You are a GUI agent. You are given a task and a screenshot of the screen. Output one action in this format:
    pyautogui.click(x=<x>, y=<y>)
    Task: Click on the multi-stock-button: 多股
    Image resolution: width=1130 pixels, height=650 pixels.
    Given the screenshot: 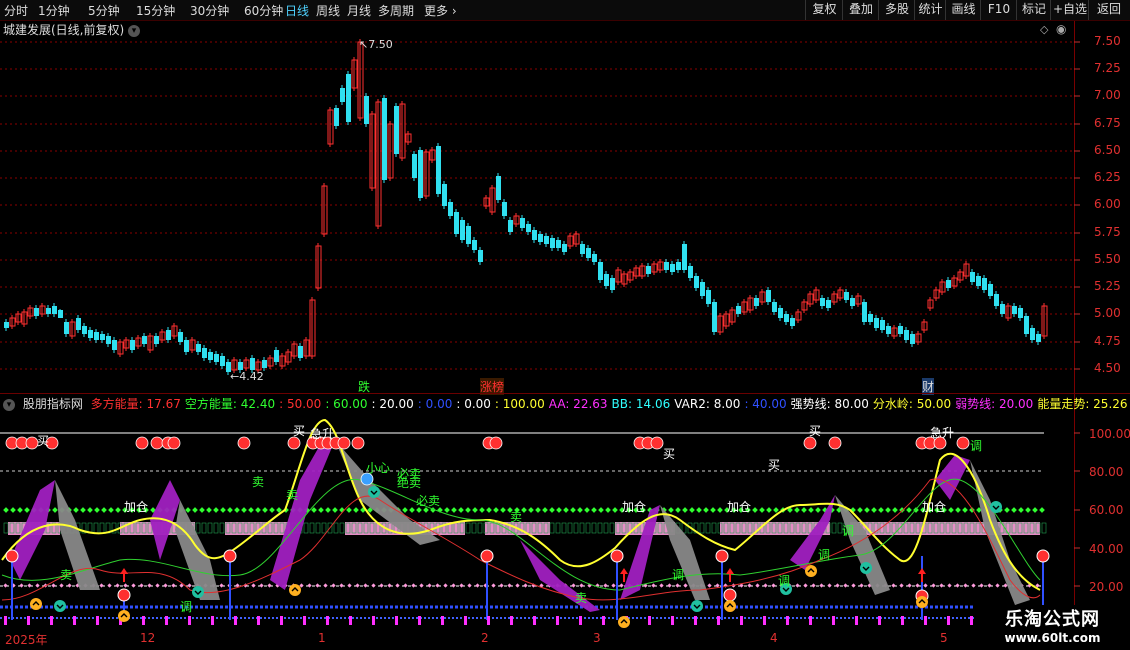 What is the action you would take?
    pyautogui.click(x=896, y=10)
    